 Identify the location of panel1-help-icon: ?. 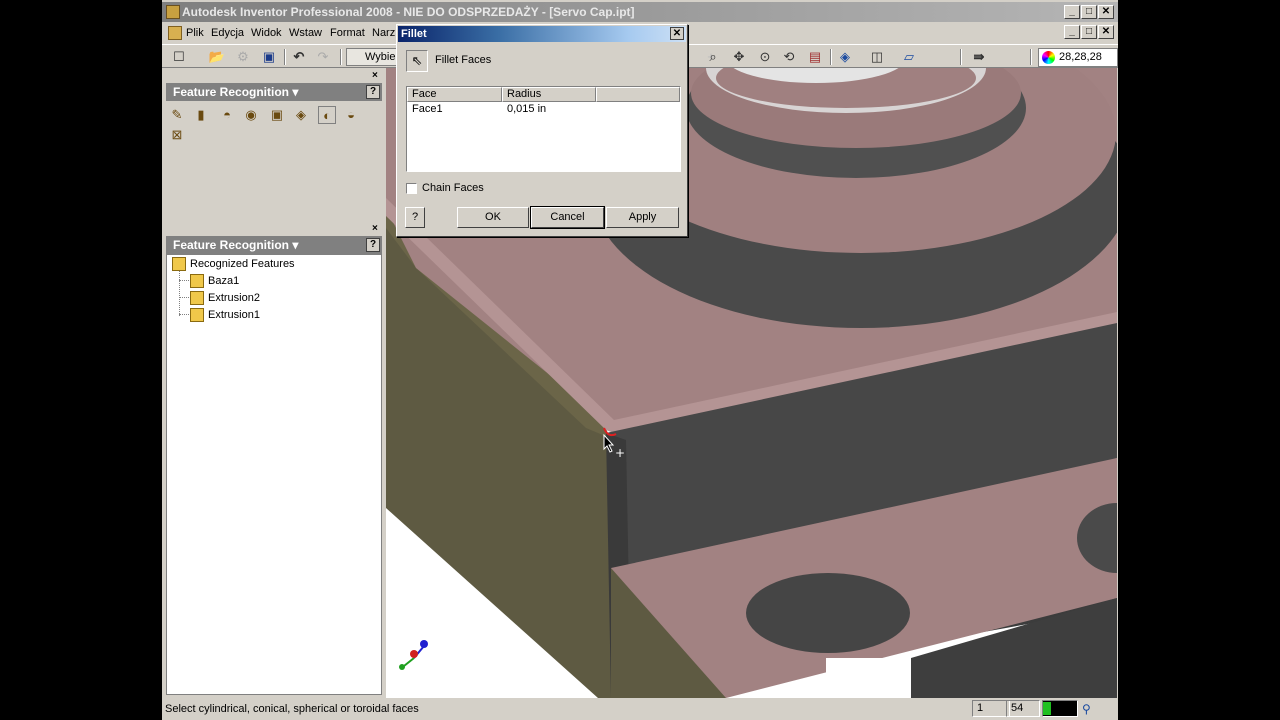
(373, 92).